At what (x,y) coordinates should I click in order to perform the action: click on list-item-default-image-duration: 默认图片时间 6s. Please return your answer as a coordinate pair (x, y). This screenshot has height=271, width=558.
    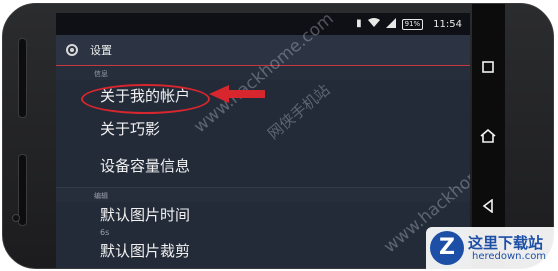
    Looking at the image, I should click on (263, 220).